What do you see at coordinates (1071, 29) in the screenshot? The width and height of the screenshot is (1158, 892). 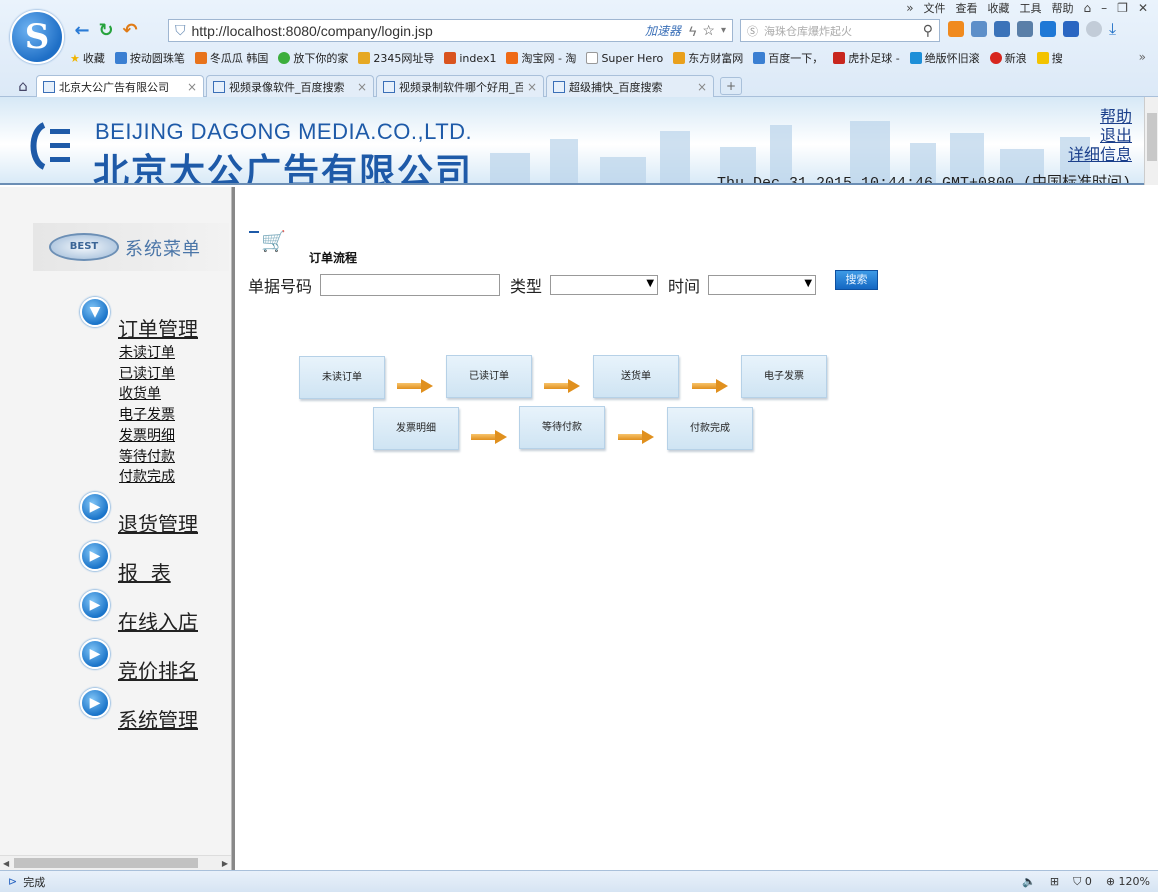 I see `shield-extension-icon` at bounding box center [1071, 29].